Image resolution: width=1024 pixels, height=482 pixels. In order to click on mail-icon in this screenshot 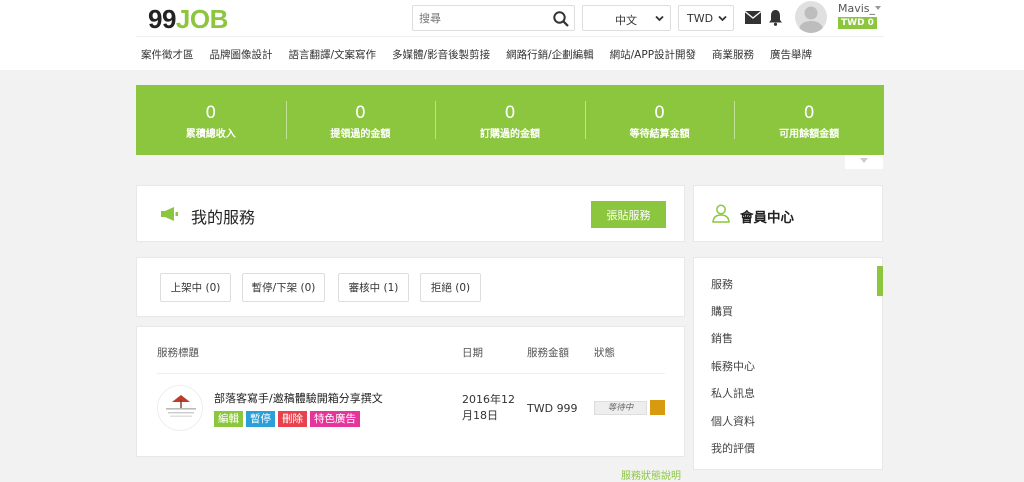, I will do `click(753, 17)`.